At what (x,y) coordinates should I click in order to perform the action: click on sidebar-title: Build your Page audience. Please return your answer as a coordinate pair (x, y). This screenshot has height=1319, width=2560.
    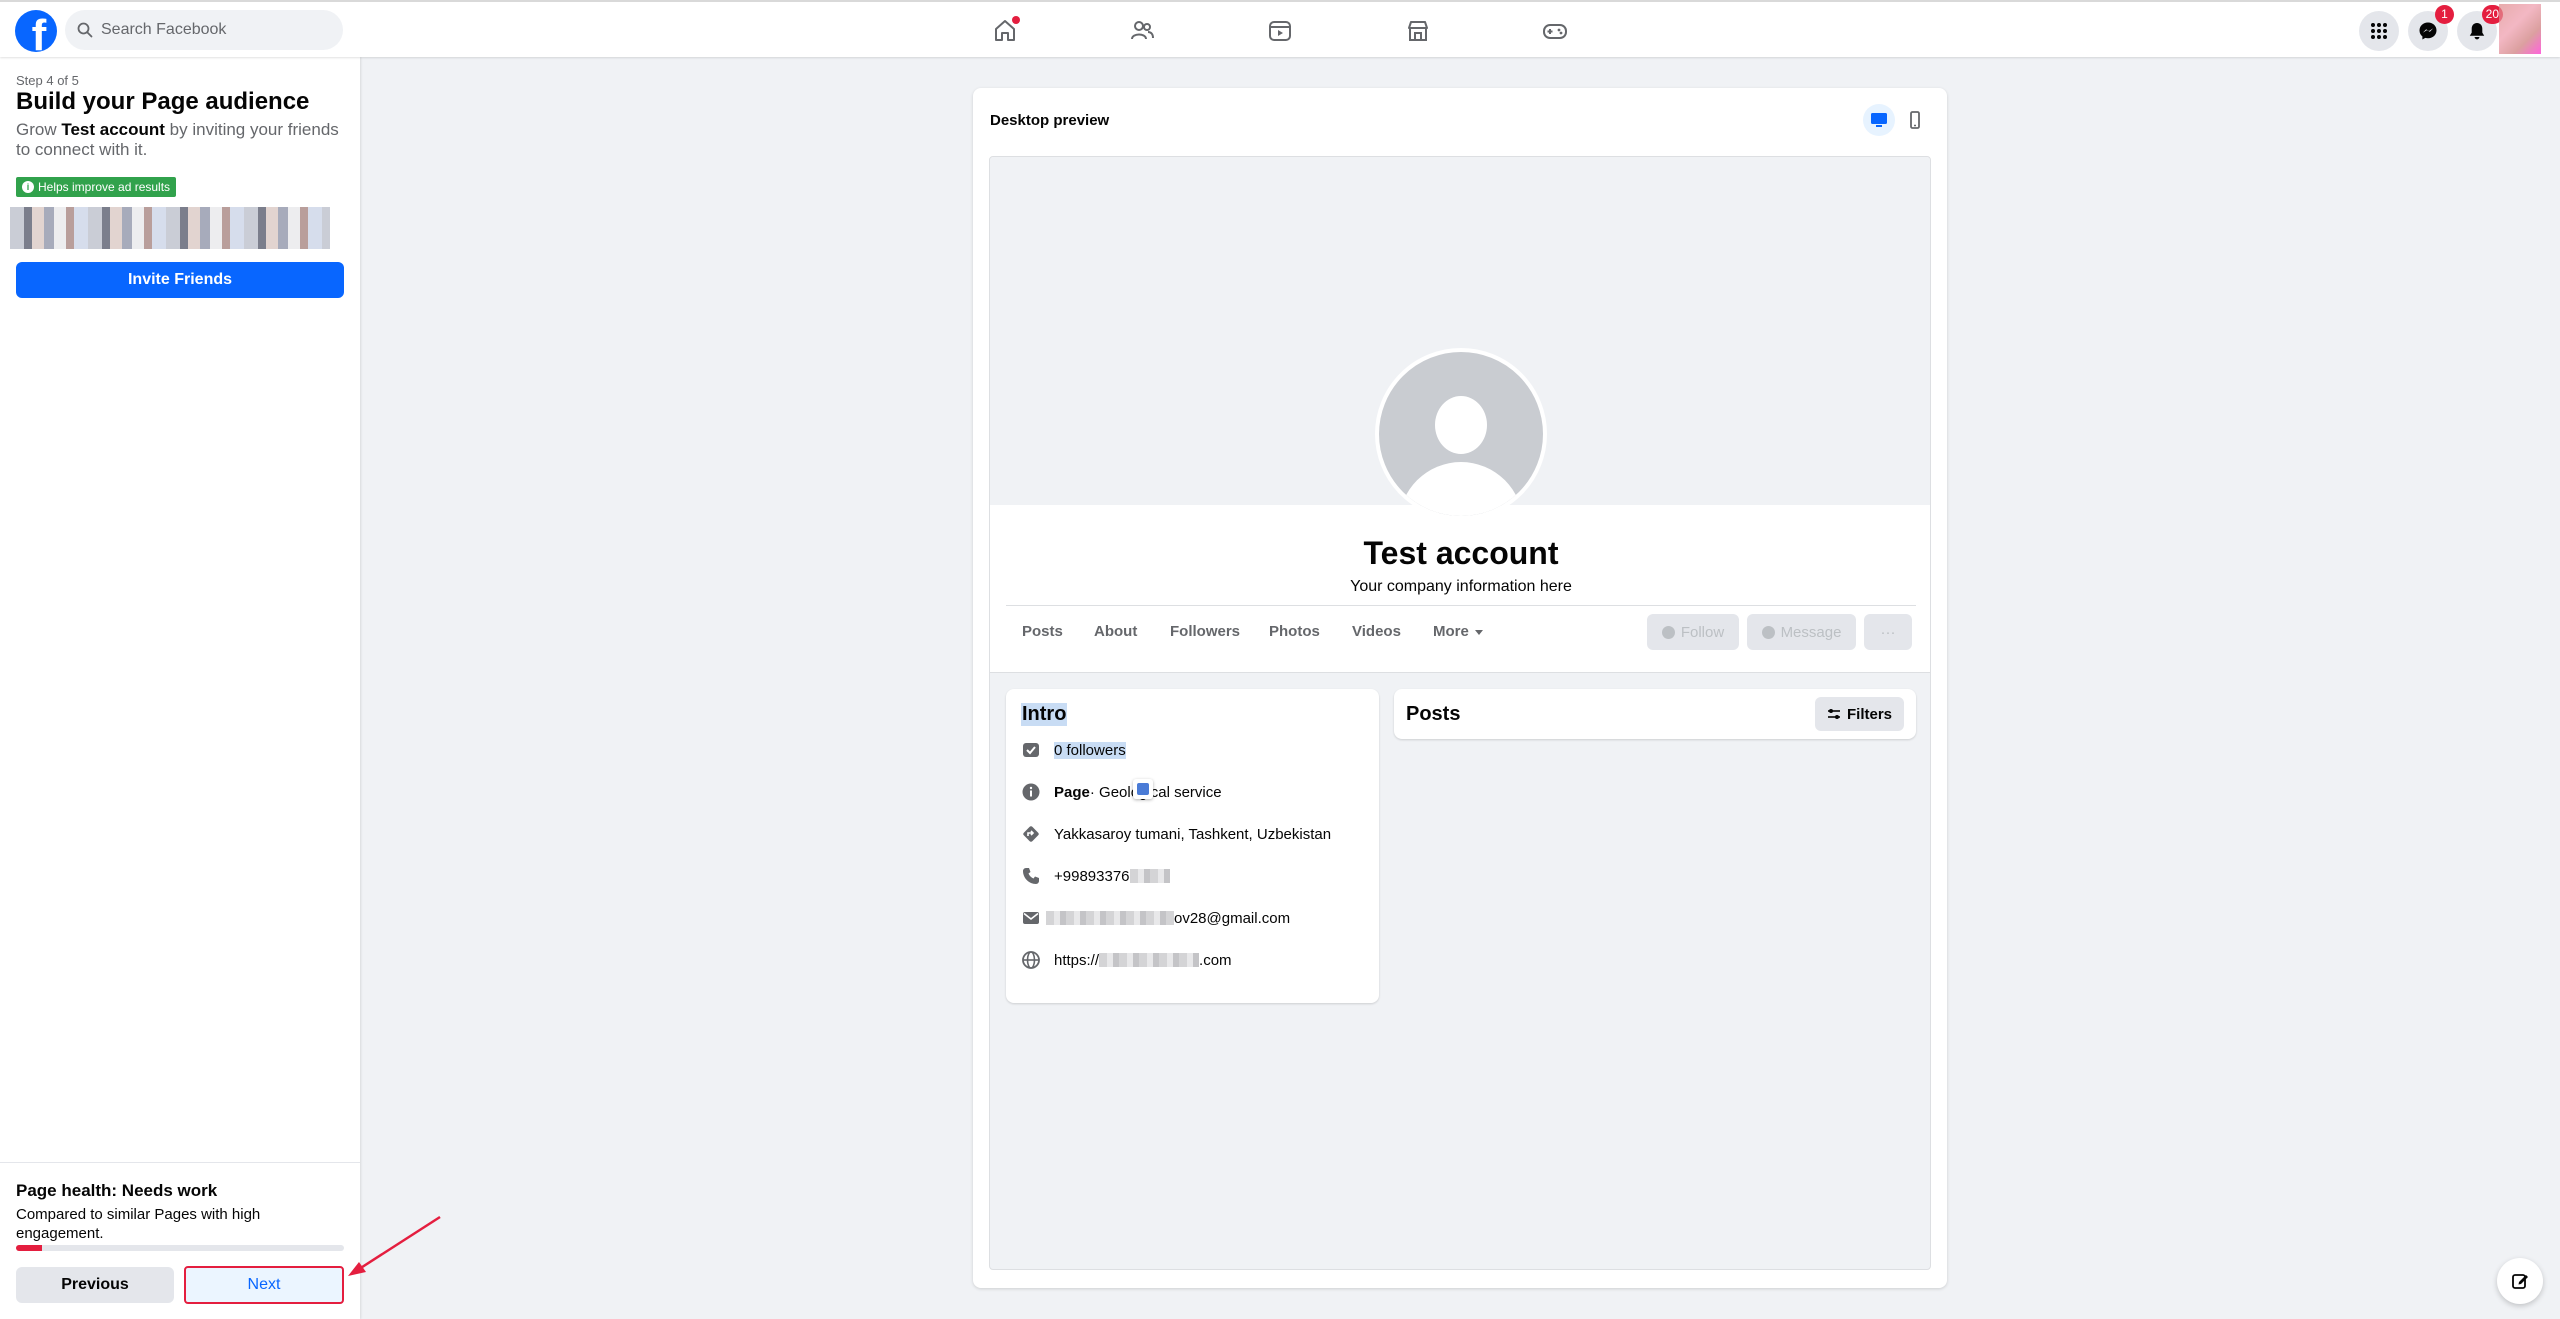
    Looking at the image, I should click on (163, 101).